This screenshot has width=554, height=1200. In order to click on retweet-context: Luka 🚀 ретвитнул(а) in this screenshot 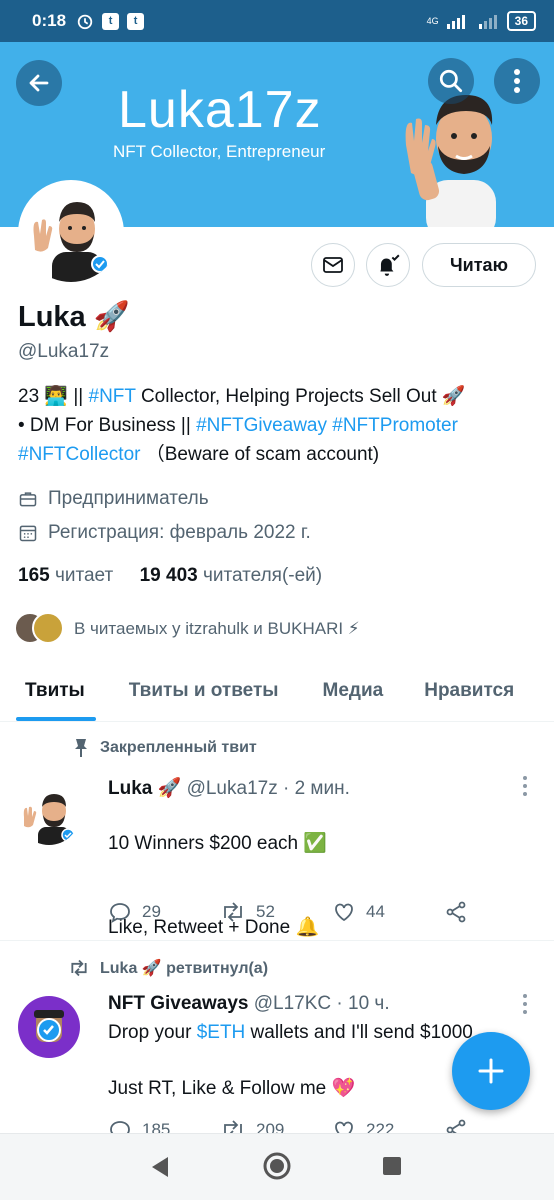, I will do `click(168, 968)`.